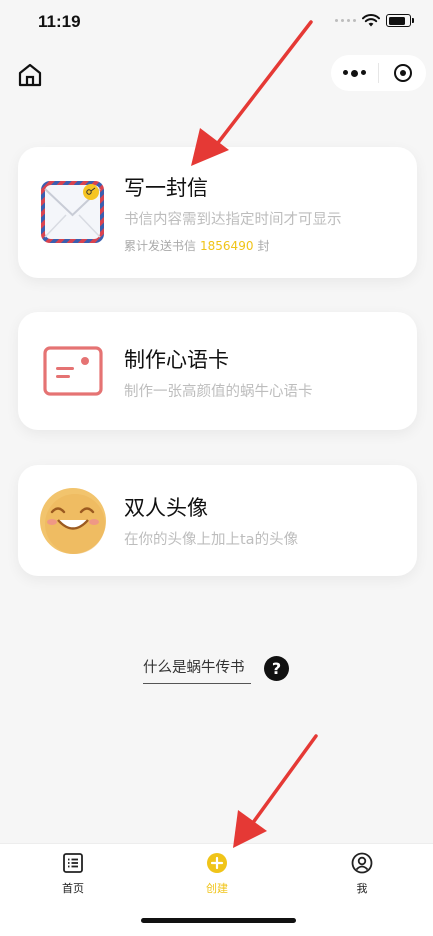 This screenshot has width=433, height=936. I want to click on tab-create-label: 创建, so click(217, 888).